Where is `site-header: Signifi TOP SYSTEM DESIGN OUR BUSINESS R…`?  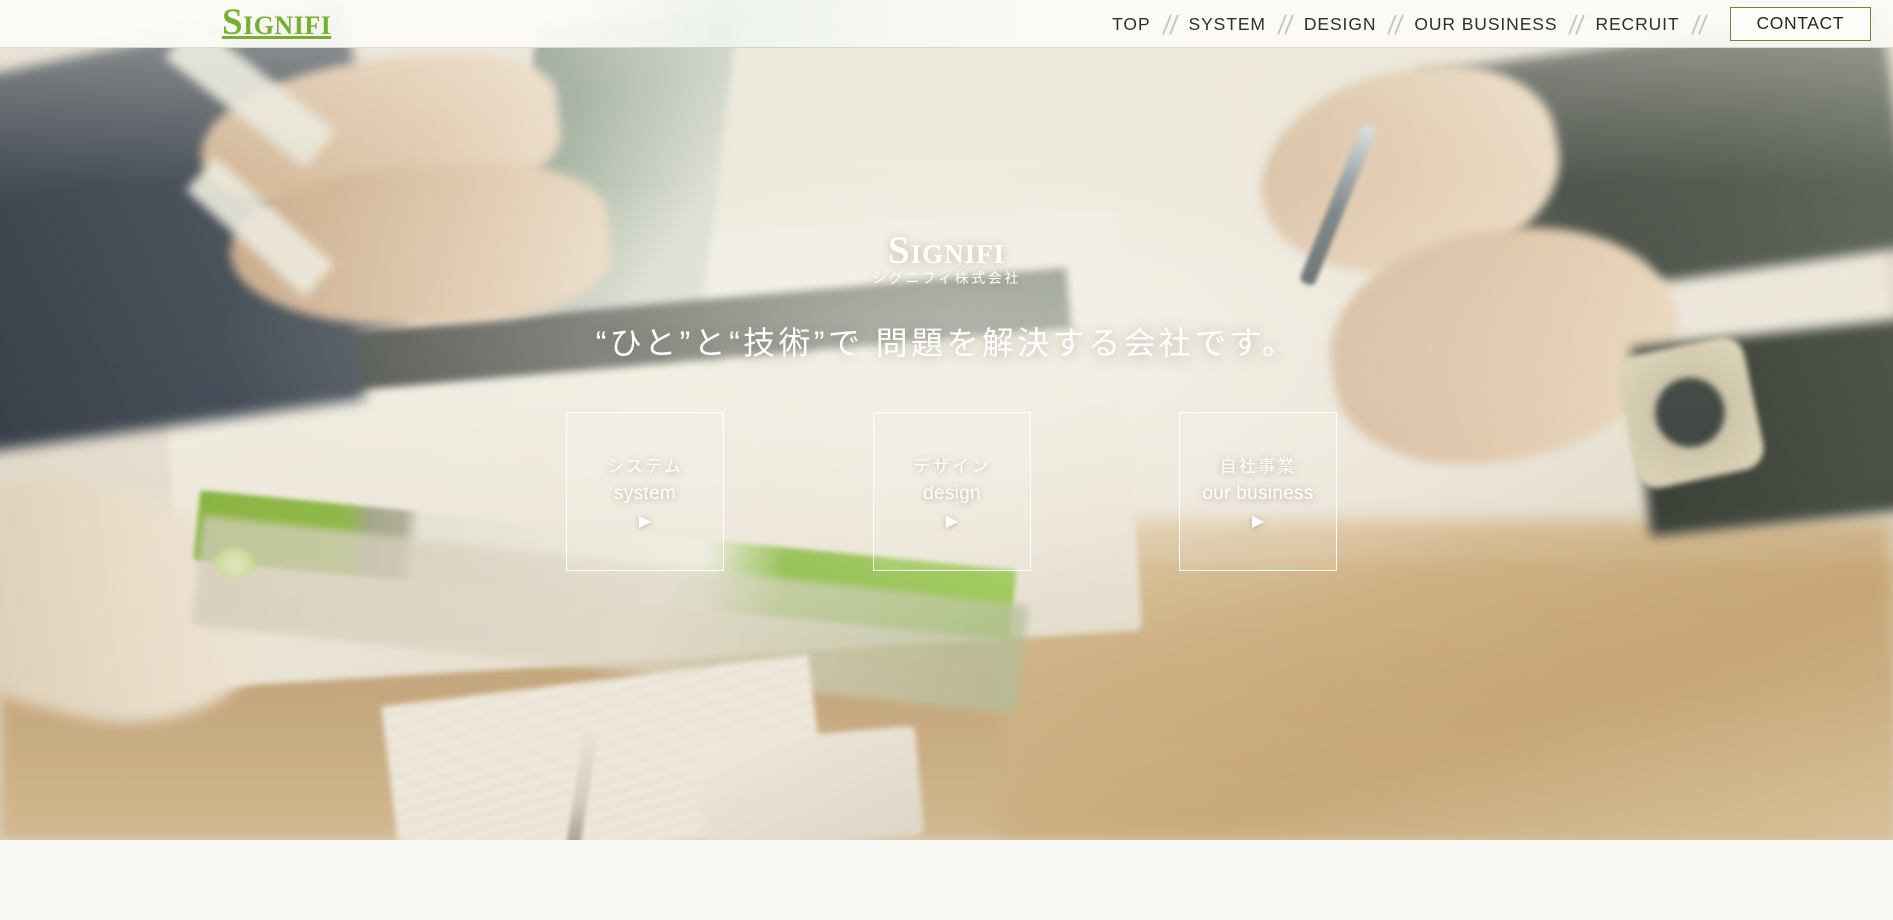 site-header: Signifi TOP SYSTEM DESIGN OUR BUSINESS R… is located at coordinates (946, 24).